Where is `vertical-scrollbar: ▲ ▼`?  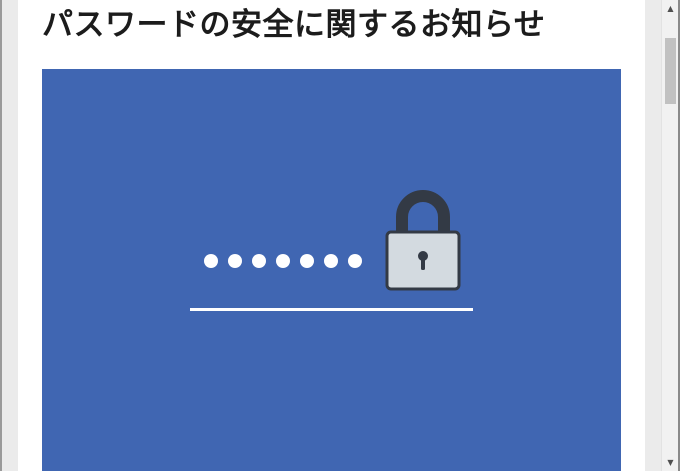 vertical-scrollbar: ▲ ▼ is located at coordinates (670, 235).